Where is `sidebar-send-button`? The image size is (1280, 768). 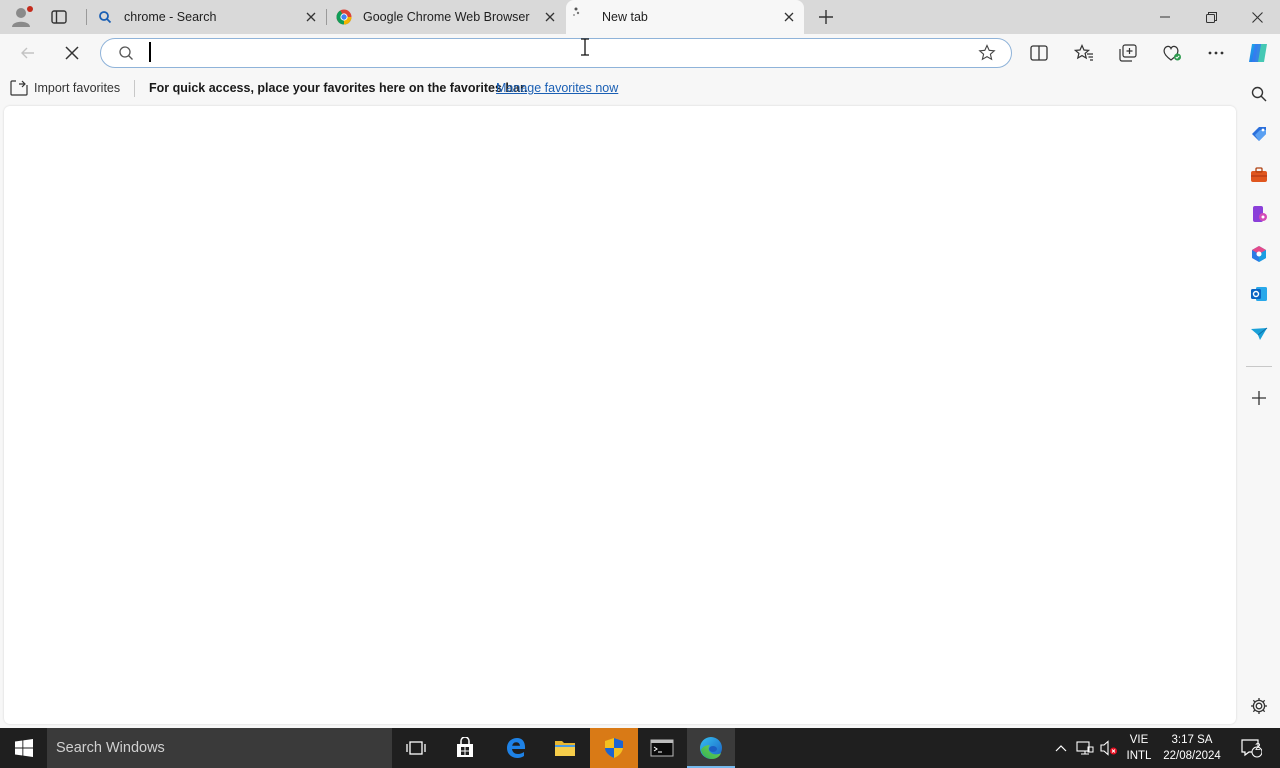 sidebar-send-button is located at coordinates (1259, 334).